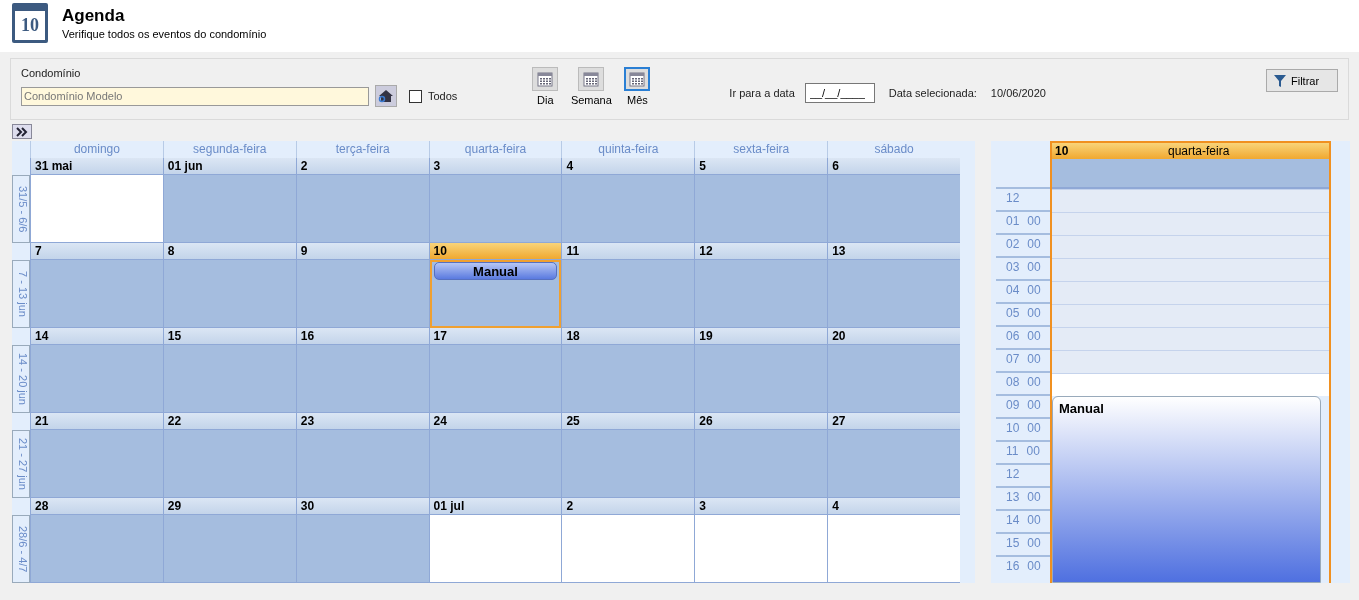 The image size is (1359, 600). I want to click on time-label: 14 00, so click(1023, 520).